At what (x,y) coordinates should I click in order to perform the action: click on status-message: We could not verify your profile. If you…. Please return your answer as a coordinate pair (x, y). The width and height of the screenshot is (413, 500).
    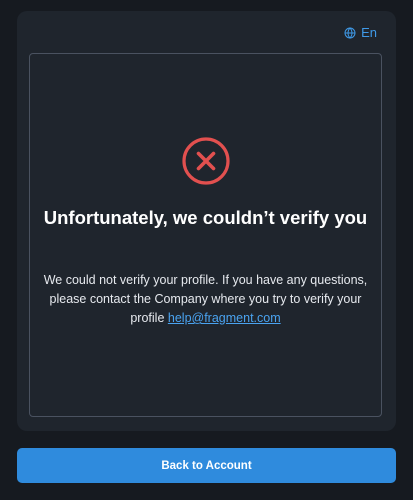
    Looking at the image, I should click on (205, 299).